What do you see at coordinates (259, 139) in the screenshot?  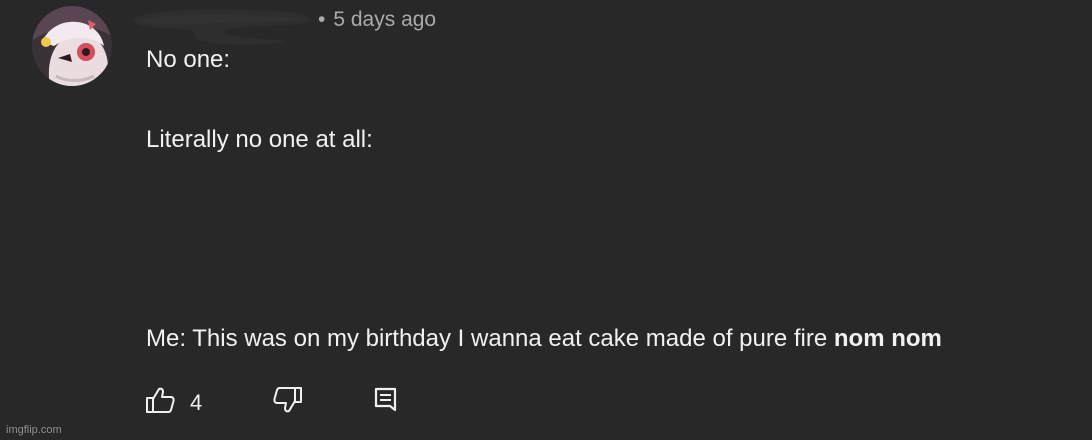 I see `comment-line-2: Literally no one at all:` at bounding box center [259, 139].